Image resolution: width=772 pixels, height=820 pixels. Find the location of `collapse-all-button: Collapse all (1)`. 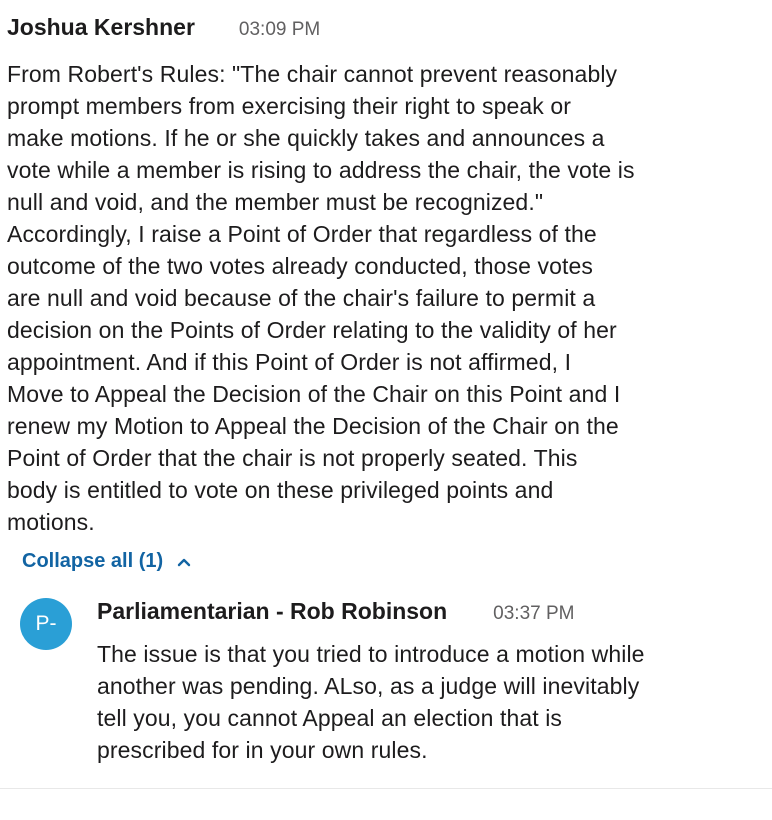

collapse-all-button: Collapse all (1) is located at coordinates (106, 561).